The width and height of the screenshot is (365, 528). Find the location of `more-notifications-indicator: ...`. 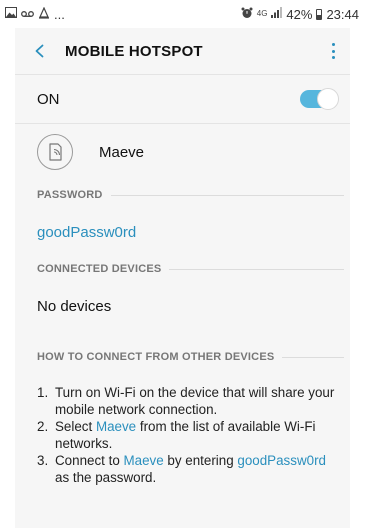

more-notifications-indicator: ... is located at coordinates (59, 14).